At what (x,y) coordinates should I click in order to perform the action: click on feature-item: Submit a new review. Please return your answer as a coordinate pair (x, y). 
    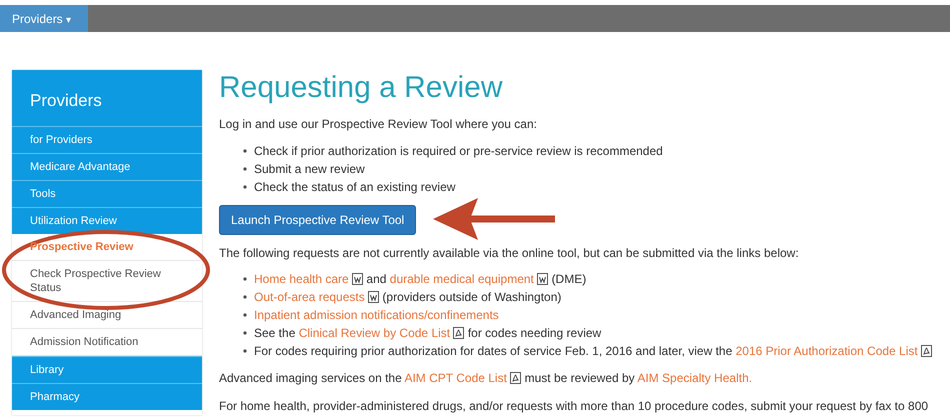
    Looking at the image, I should click on (309, 169).